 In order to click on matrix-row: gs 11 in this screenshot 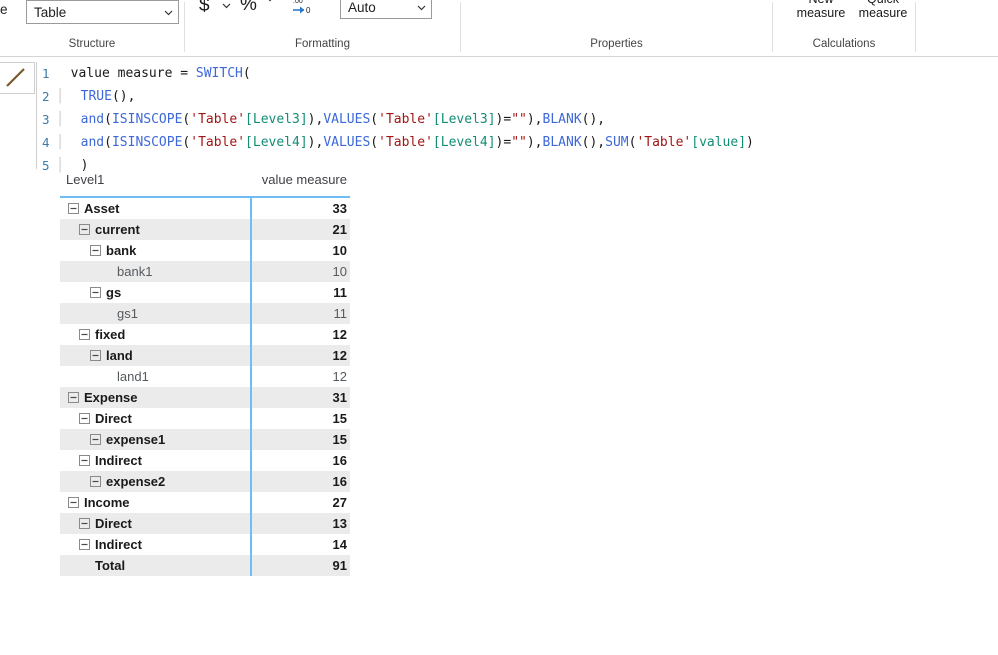, I will do `click(205, 292)`.